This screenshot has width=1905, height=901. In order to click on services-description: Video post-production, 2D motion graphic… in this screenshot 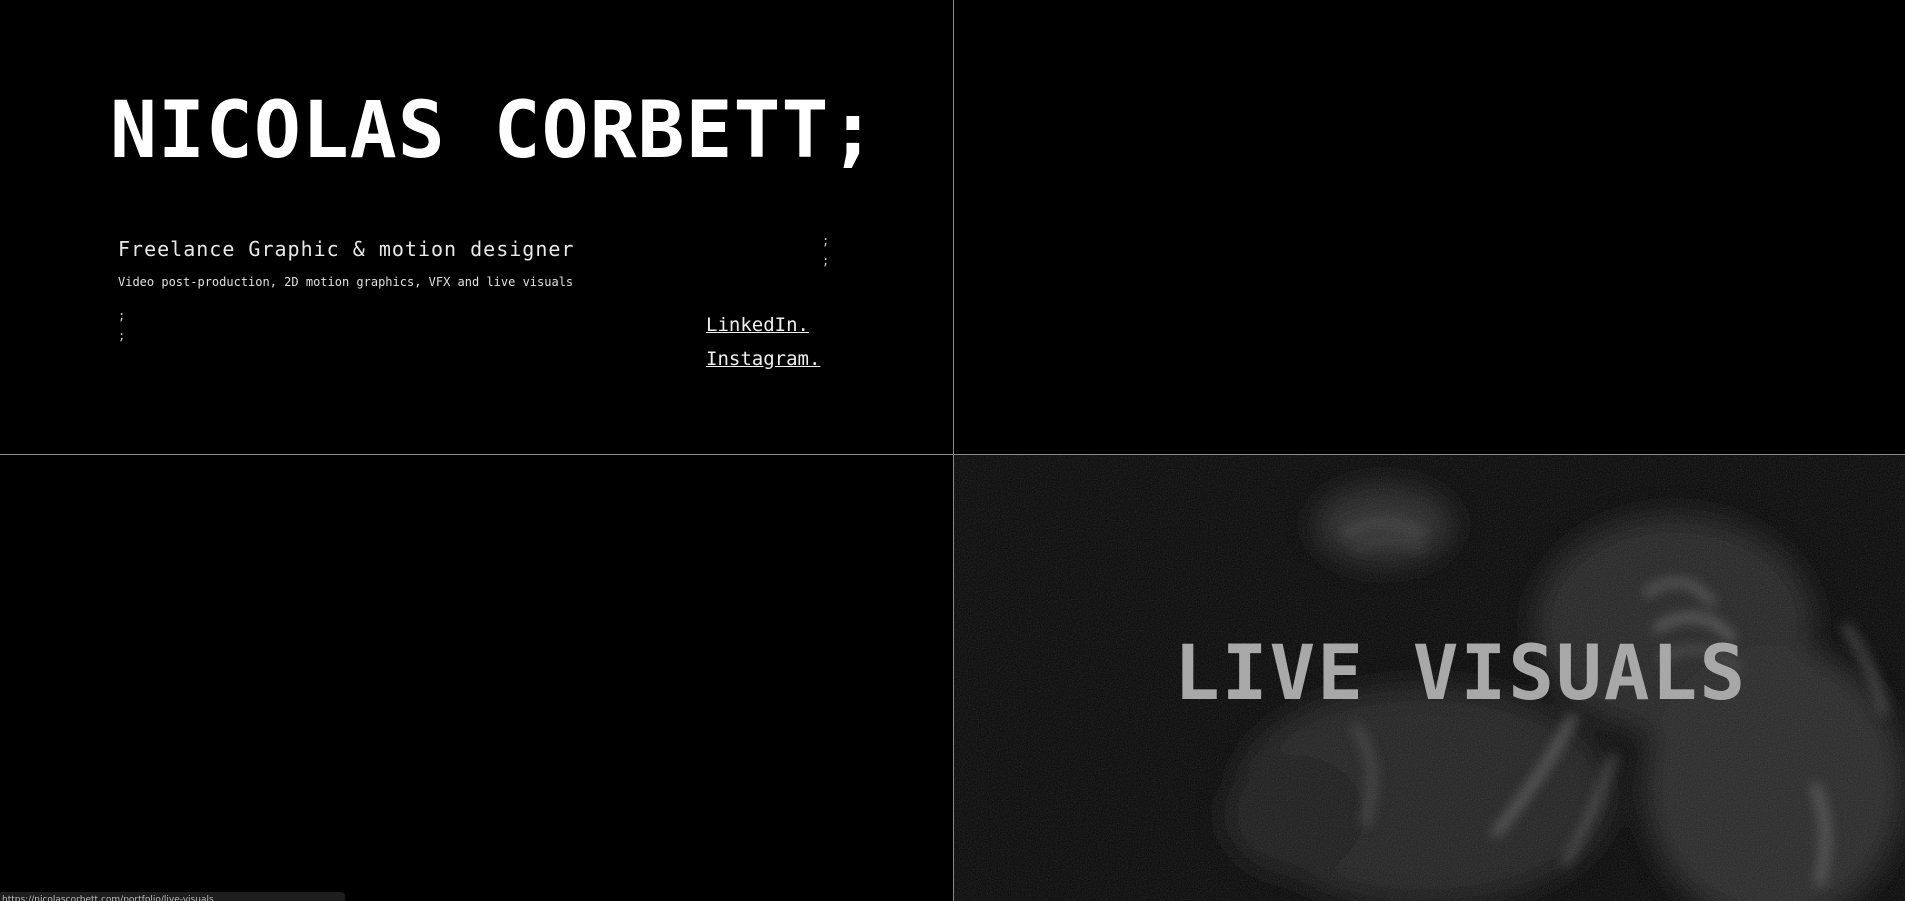, I will do `click(346, 282)`.